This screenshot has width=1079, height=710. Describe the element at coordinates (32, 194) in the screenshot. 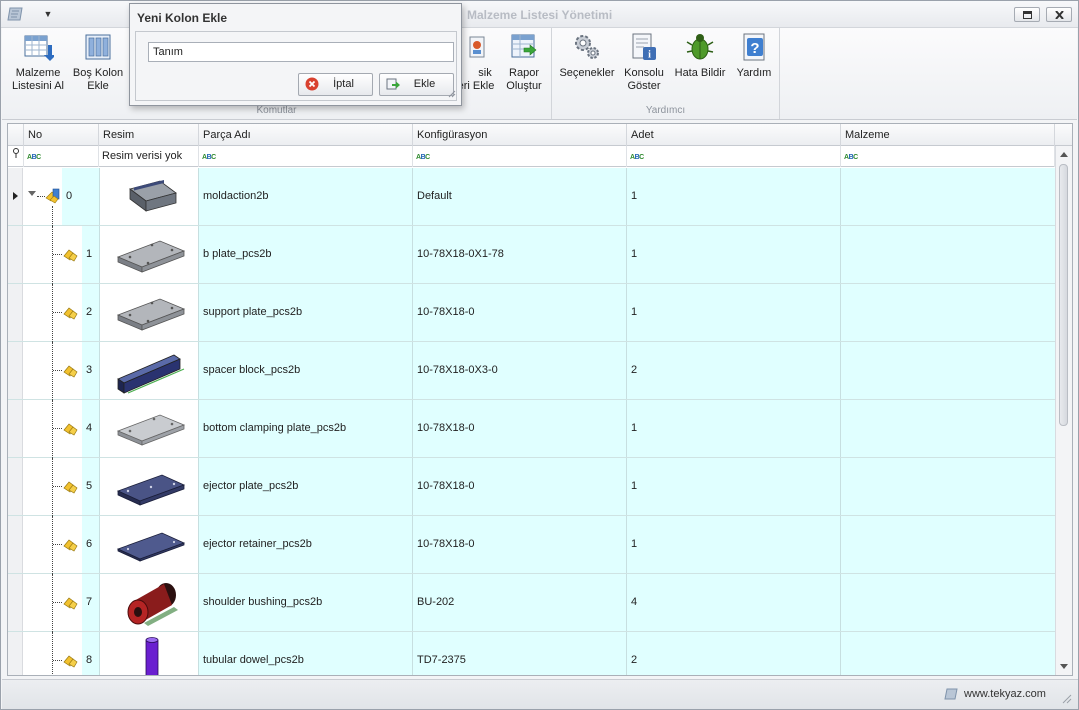

I see `collapse-icon` at that location.